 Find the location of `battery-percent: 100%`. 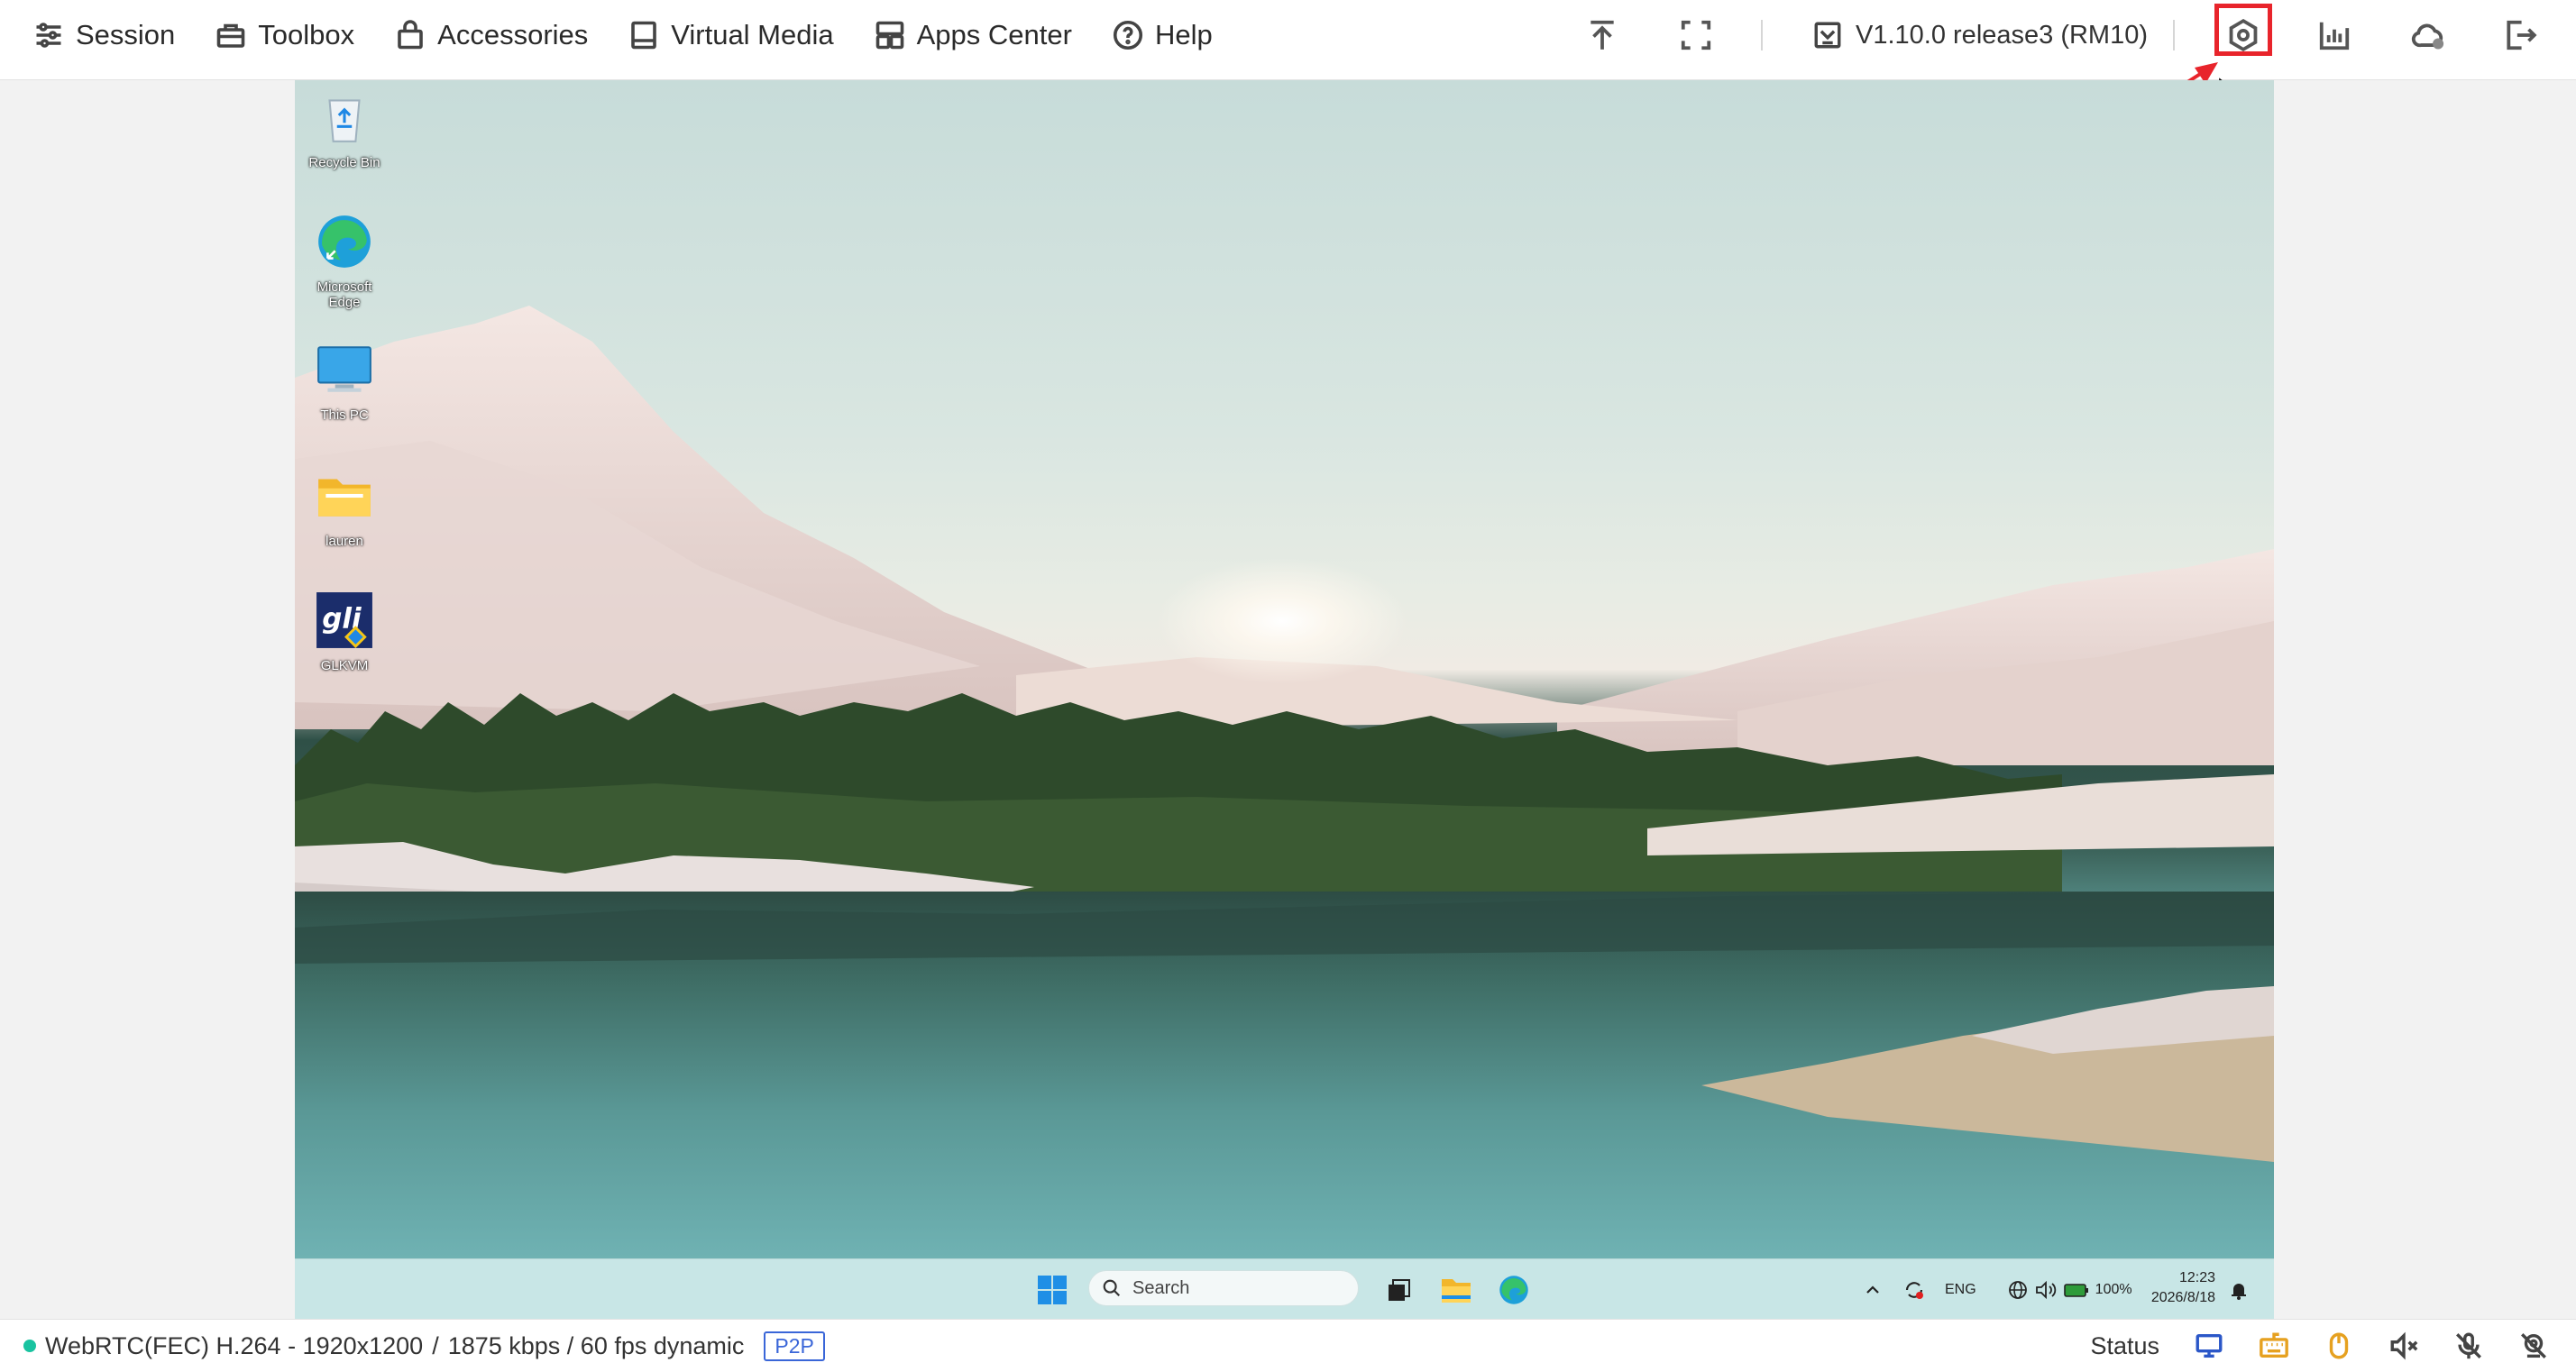

battery-percent: 100% is located at coordinates (2113, 1289).